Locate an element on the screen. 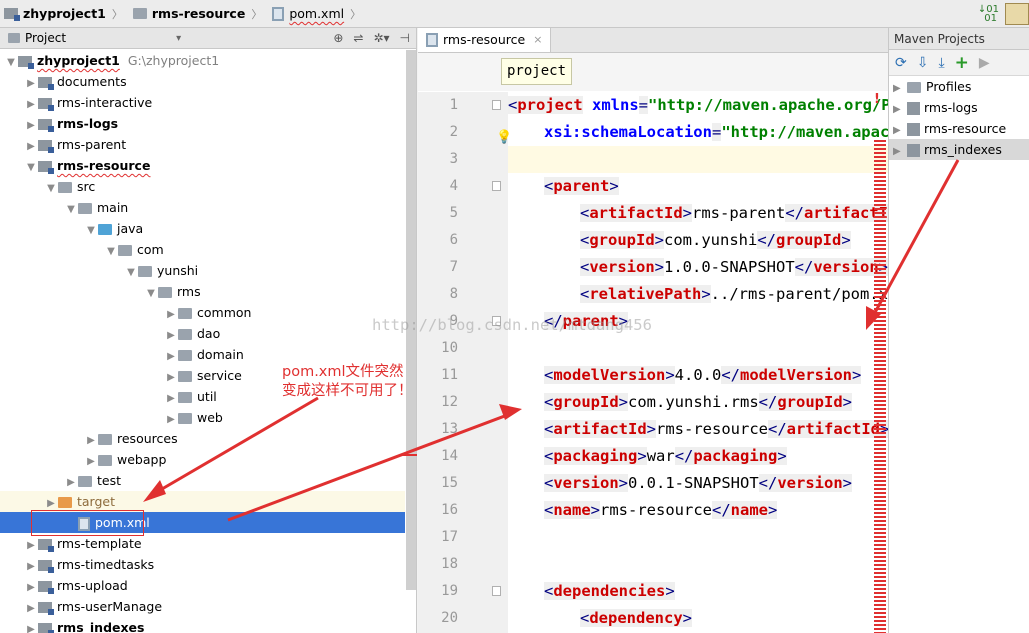 The width and height of the screenshot is (1029, 633). code-line: 19 <dependencies> is located at coordinates (664, 591).